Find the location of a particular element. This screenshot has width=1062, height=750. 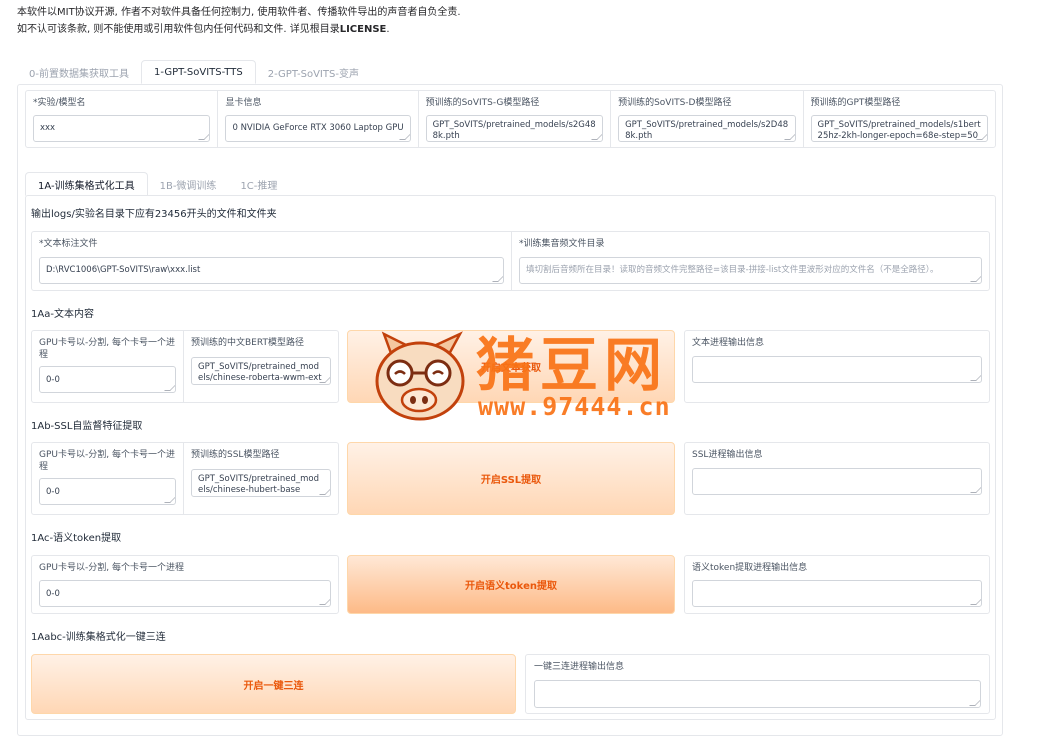

tab-1a-dataset-format: 1A-训练集格式化工具 is located at coordinates (86, 184).